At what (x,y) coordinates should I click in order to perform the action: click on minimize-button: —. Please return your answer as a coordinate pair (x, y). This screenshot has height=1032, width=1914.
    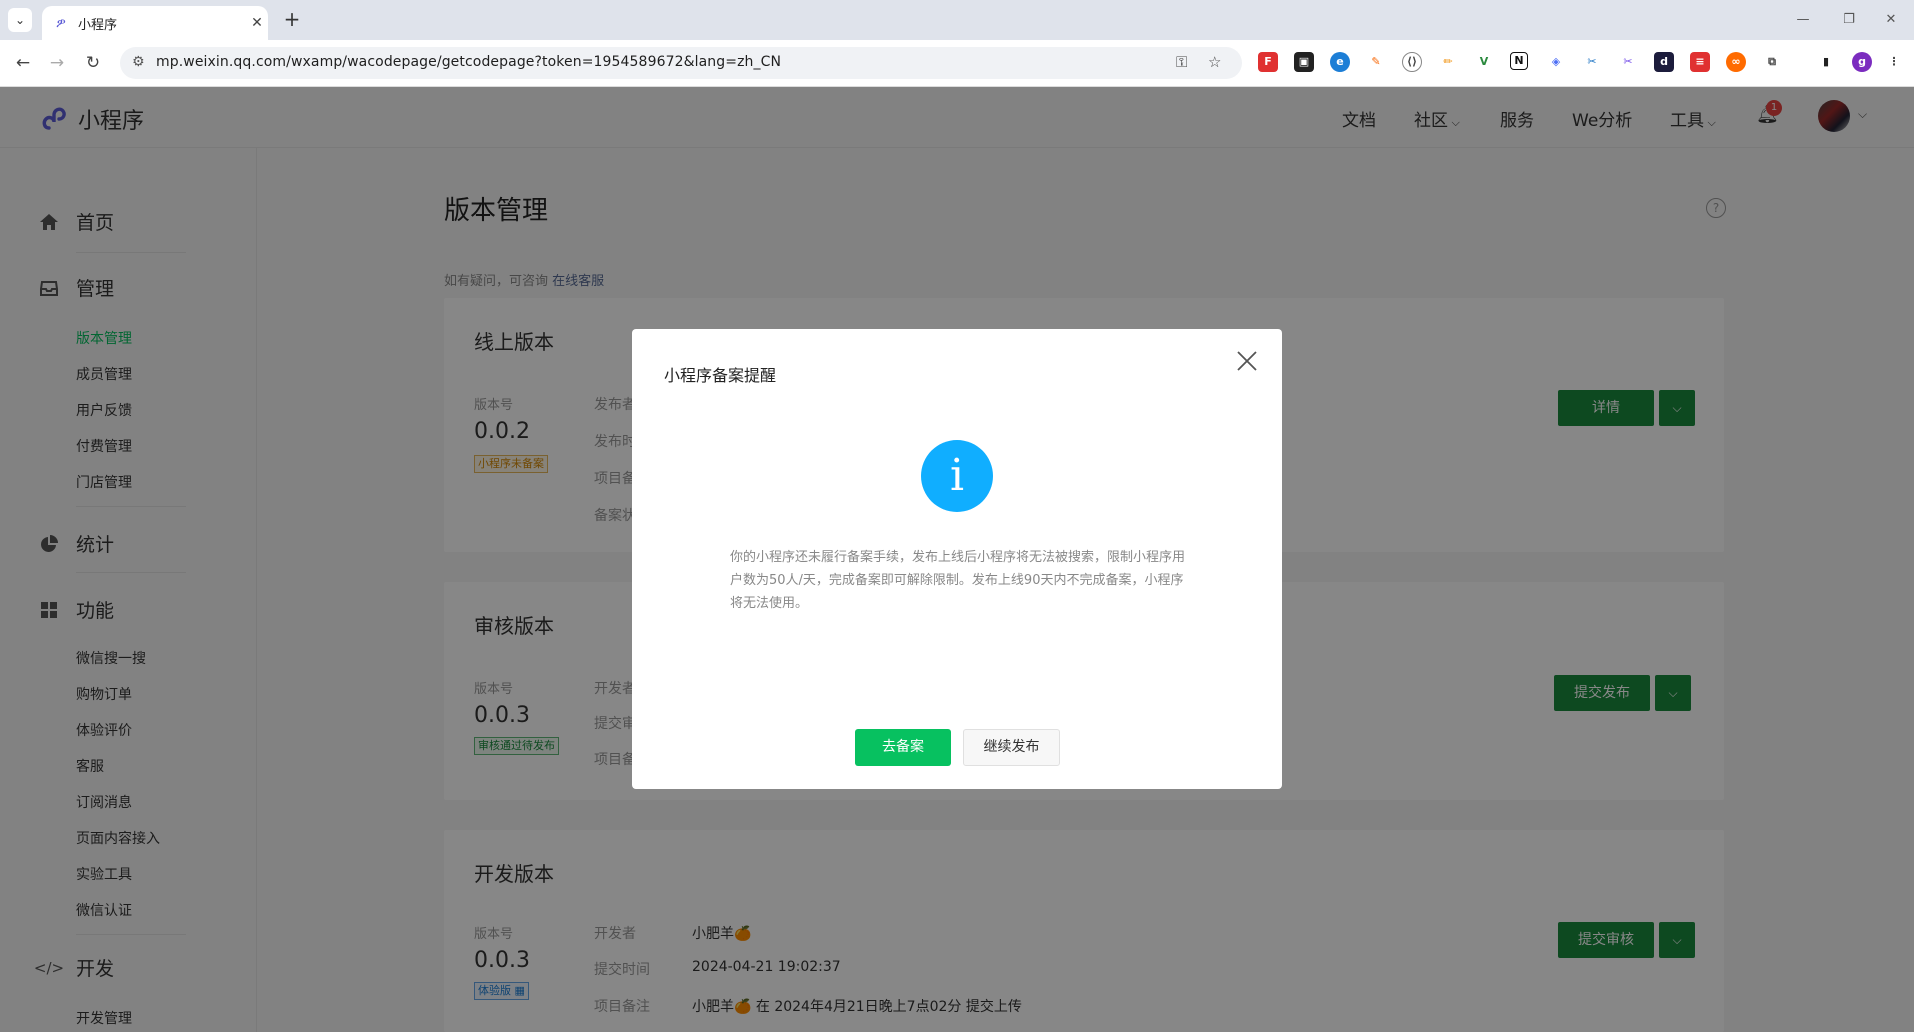
    Looking at the image, I should click on (1803, 20).